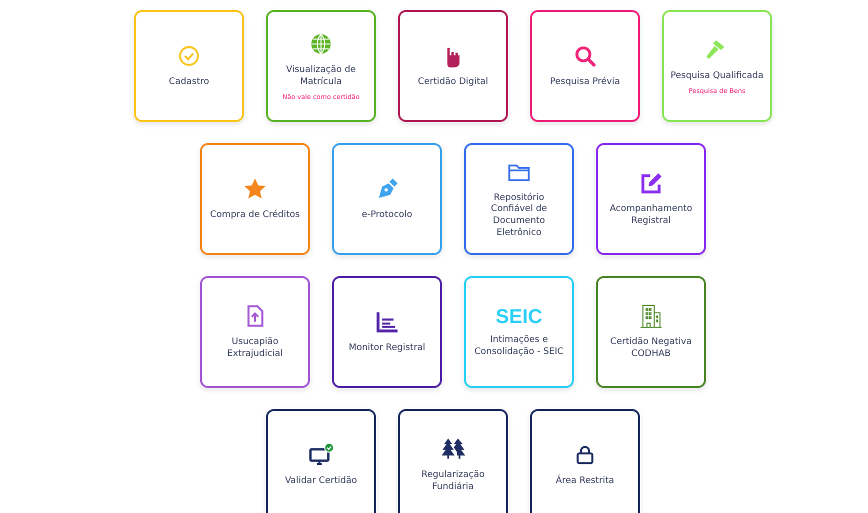  What do you see at coordinates (651, 349) in the screenshot?
I see `card-label: Certidão Negativa CODHAB` at bounding box center [651, 349].